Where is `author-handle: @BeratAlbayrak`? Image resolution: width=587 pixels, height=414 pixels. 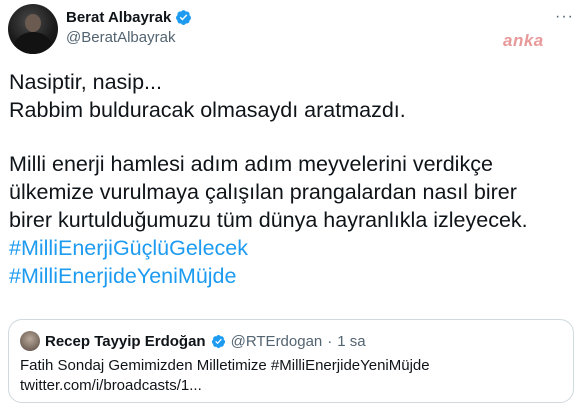
author-handle: @BeratAlbayrak is located at coordinates (129, 37).